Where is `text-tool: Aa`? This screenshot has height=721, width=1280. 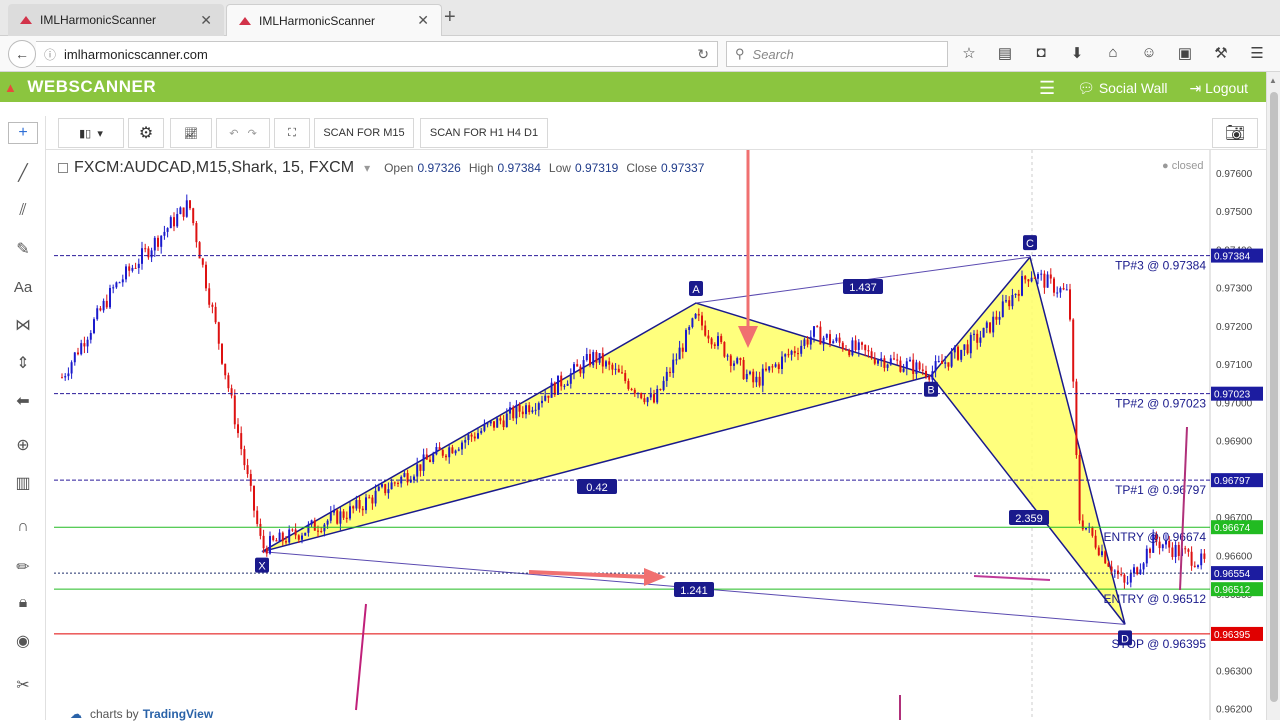 text-tool: Aa is located at coordinates (23, 287).